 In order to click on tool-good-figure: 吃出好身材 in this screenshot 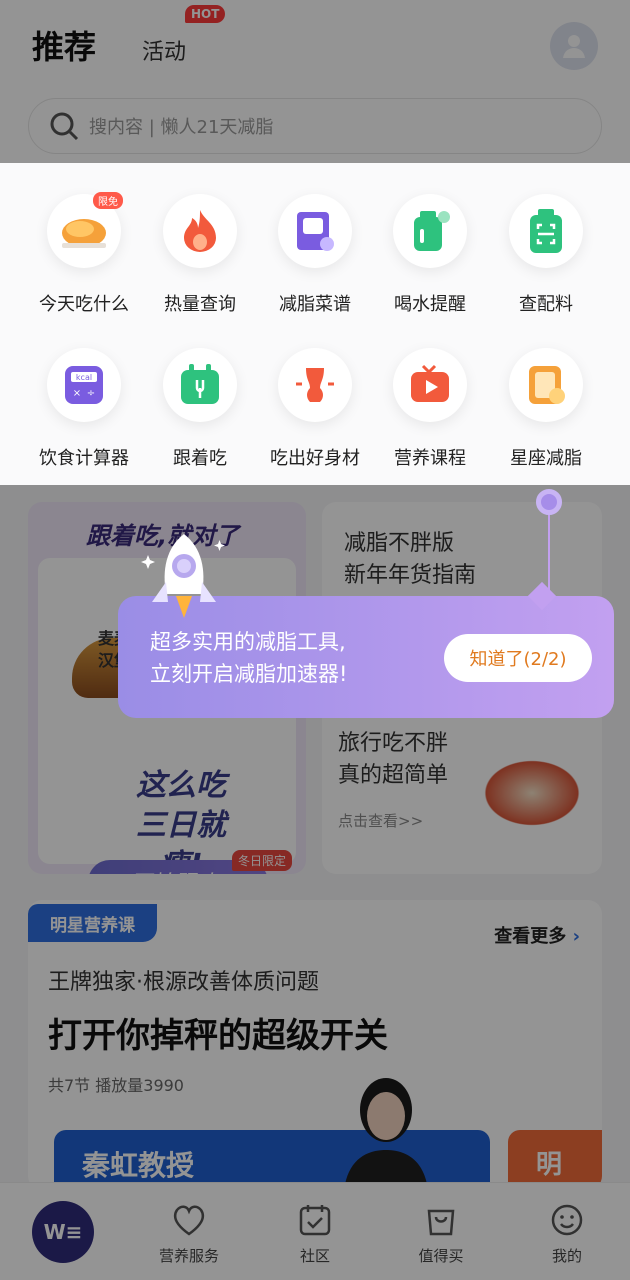, I will do `click(315, 409)`.